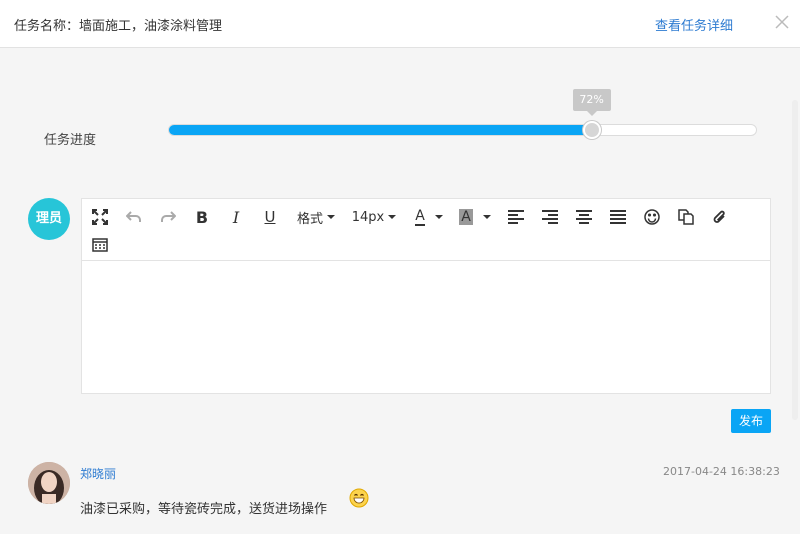  I want to click on close-icon, so click(782, 22).